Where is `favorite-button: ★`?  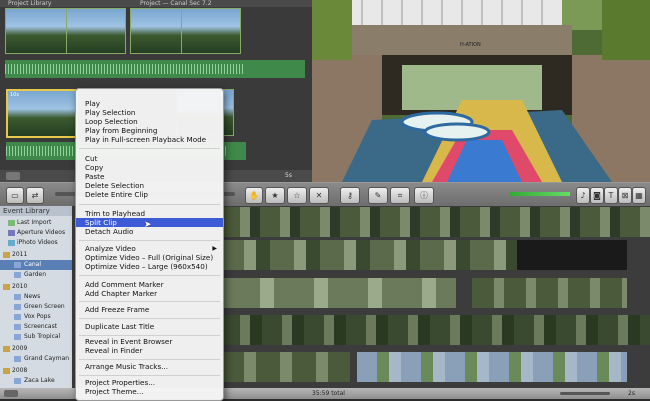
favorite-button: ★ is located at coordinates (275, 195).